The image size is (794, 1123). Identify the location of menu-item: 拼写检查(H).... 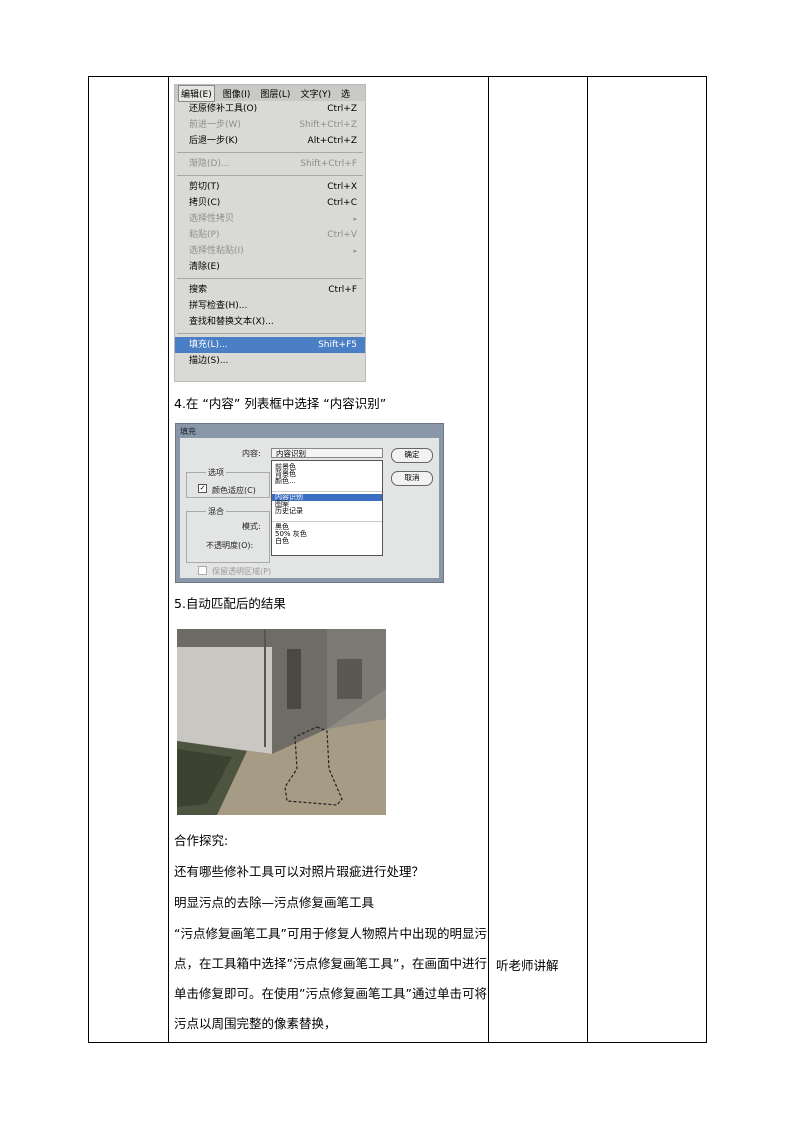
(270, 306).